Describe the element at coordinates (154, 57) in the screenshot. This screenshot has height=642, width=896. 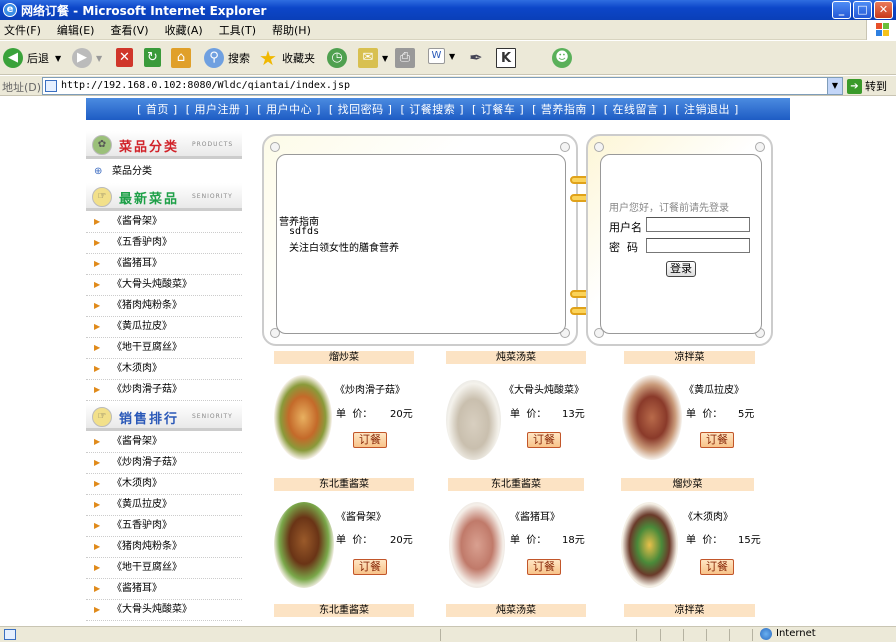
I see `refresh-button: ↻` at that location.